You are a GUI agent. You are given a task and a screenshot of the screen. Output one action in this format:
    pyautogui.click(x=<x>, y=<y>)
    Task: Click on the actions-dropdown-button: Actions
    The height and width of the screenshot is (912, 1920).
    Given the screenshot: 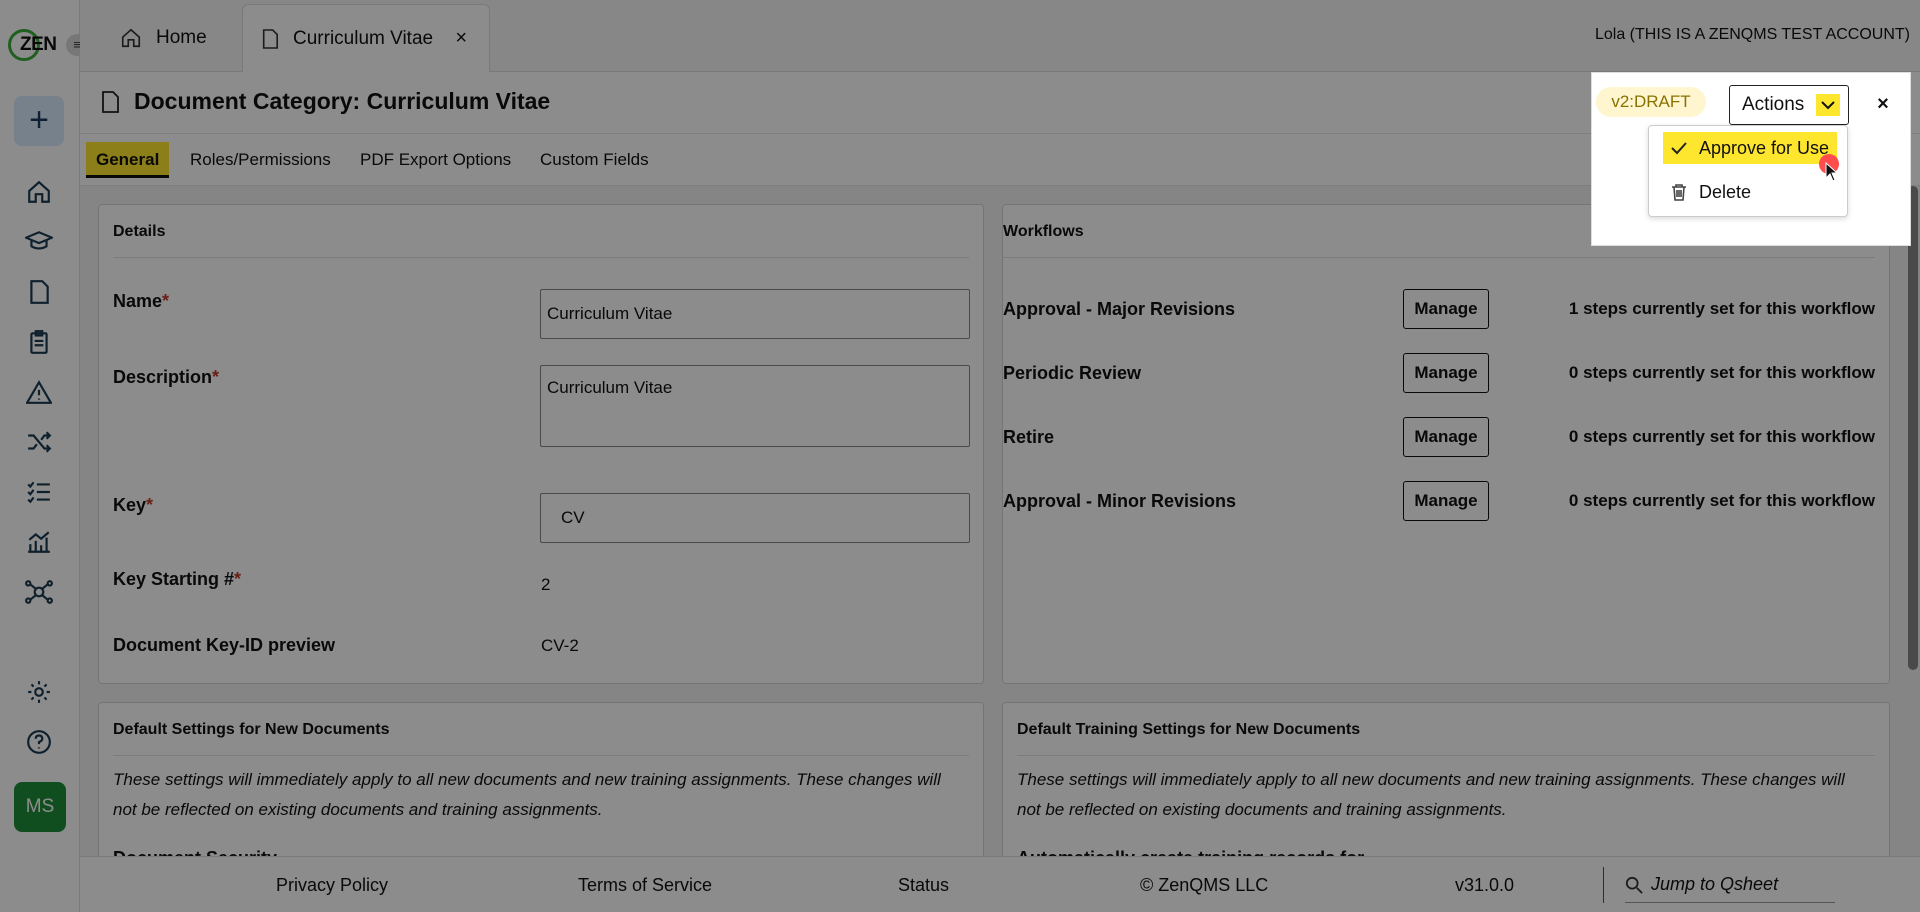 What is the action you would take?
    pyautogui.click(x=1789, y=105)
    